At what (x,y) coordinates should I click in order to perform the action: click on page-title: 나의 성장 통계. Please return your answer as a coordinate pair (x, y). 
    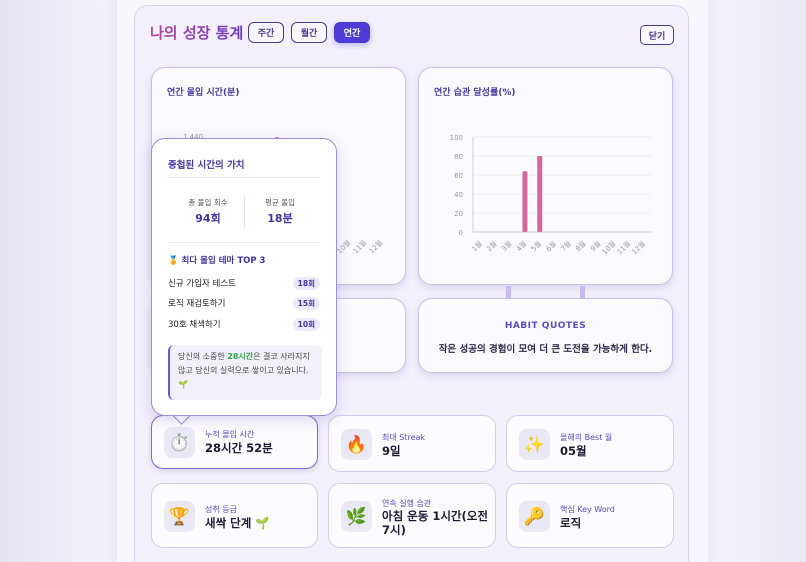
    Looking at the image, I should click on (197, 33).